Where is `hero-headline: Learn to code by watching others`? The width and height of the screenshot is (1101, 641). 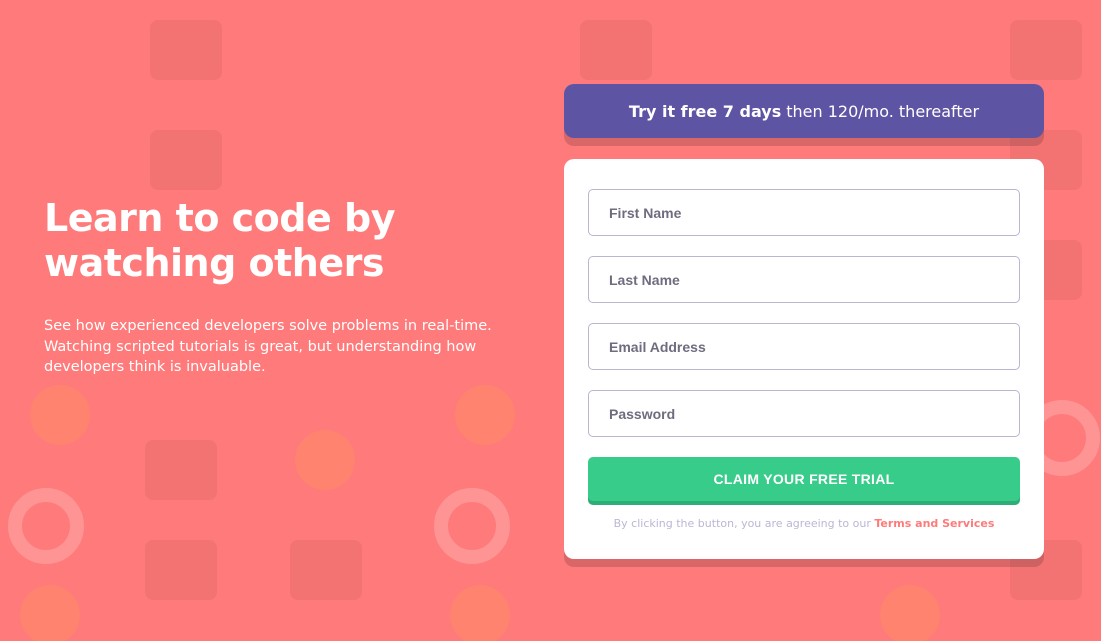
hero-headline: Learn to code by watching others is located at coordinates (279, 241).